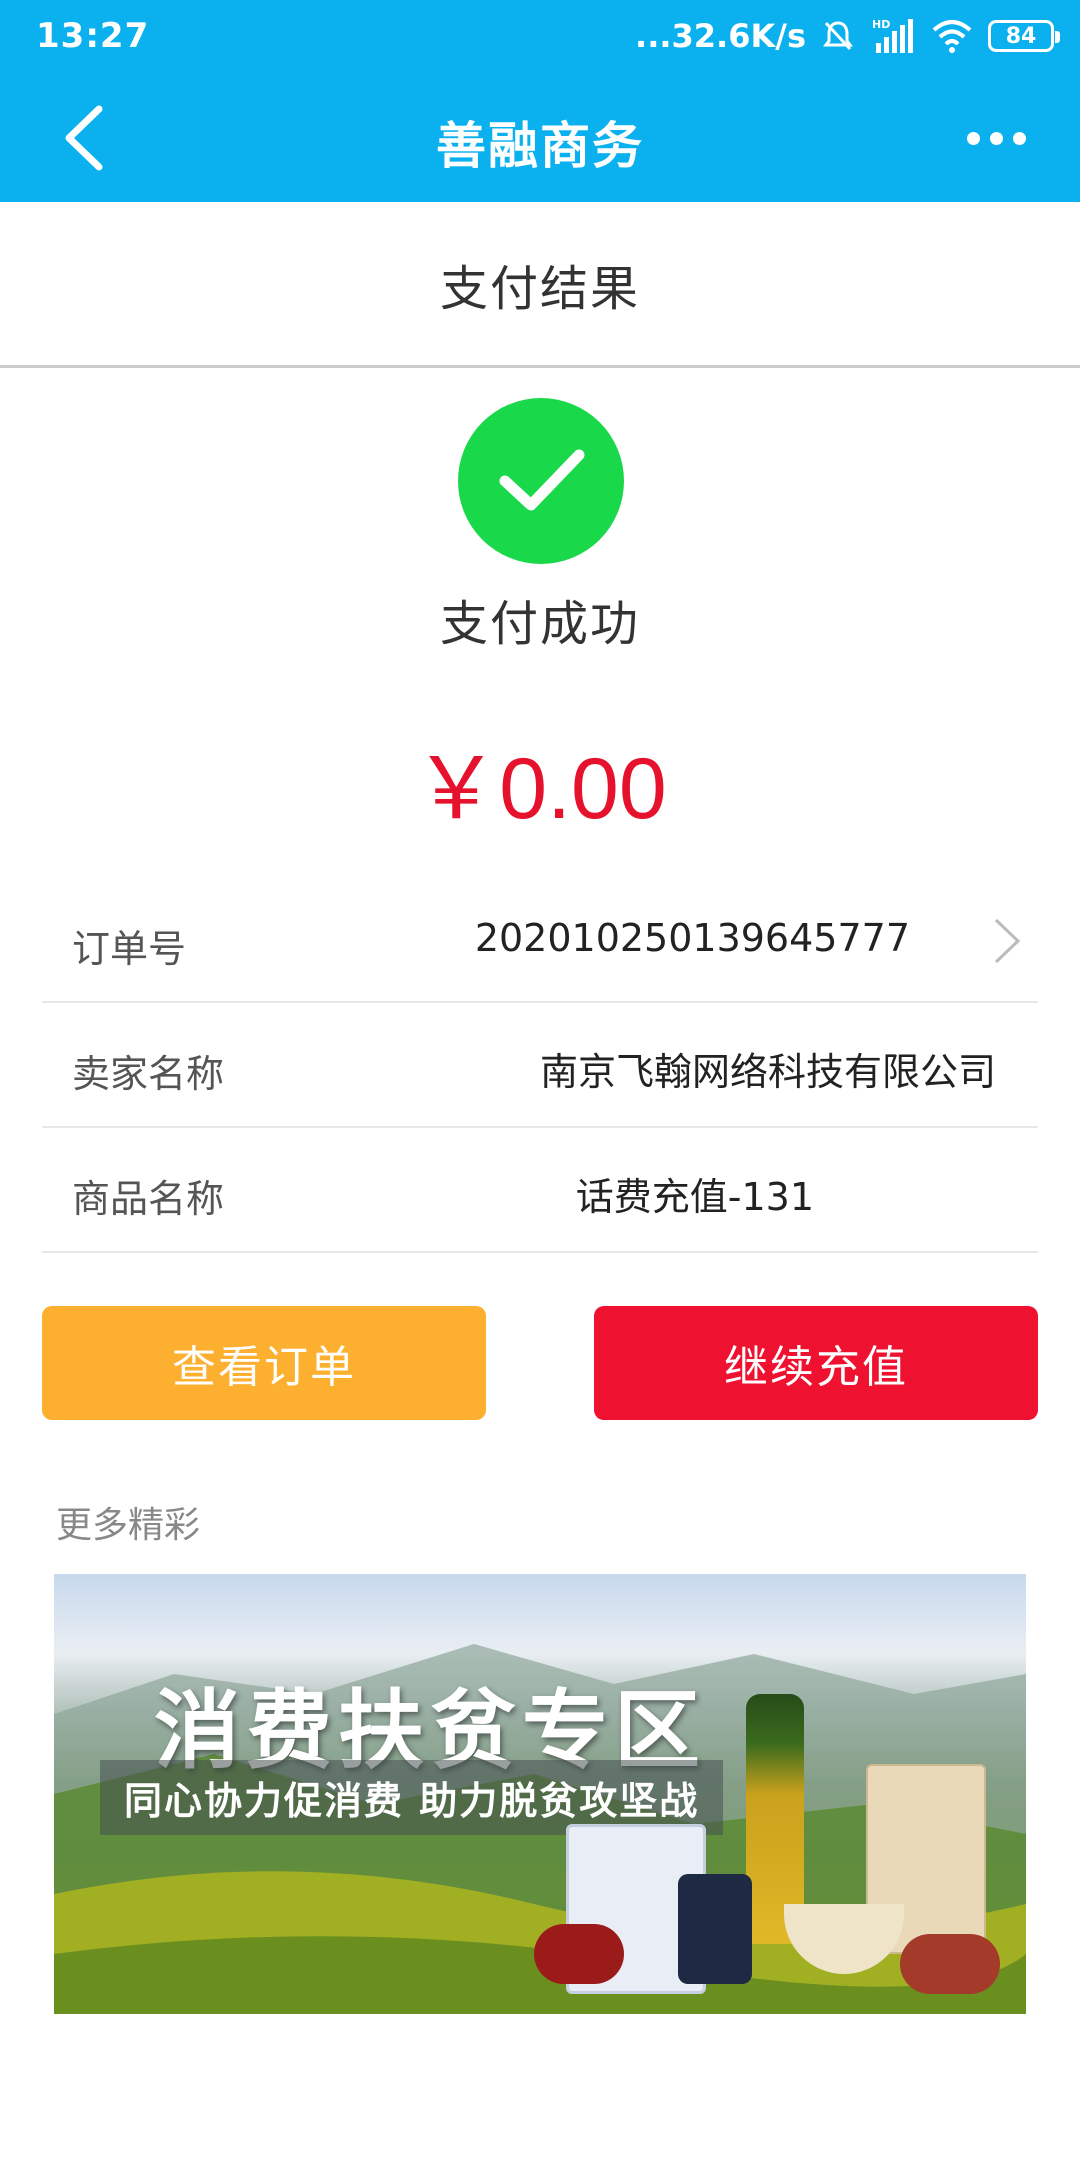 Image resolution: width=1080 pixels, height=2160 pixels. I want to click on bell-muted-icon, so click(838, 36).